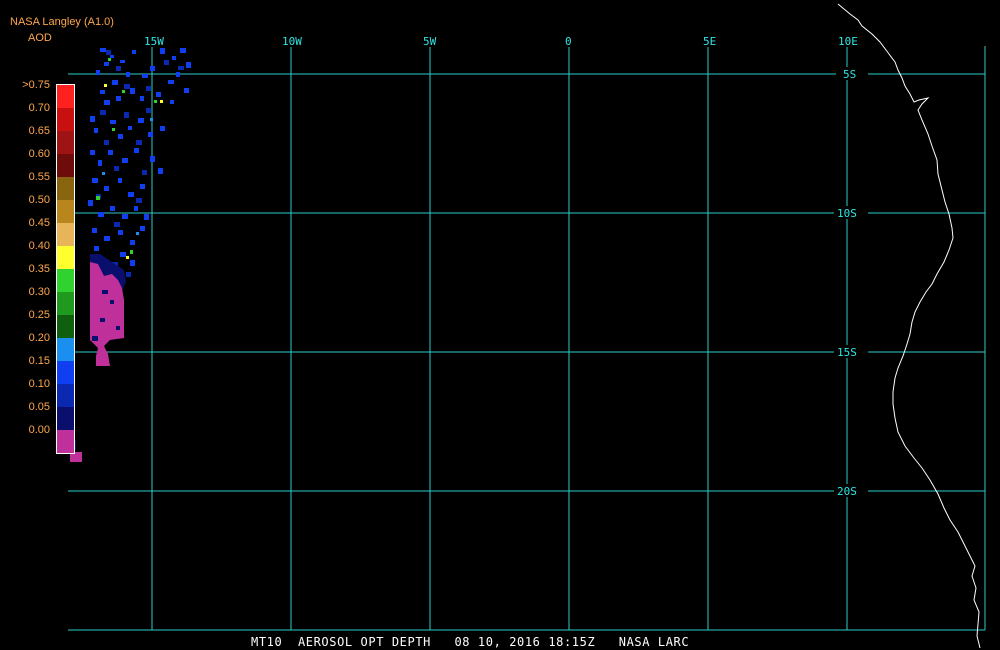  What do you see at coordinates (39, 246) in the screenshot?
I see `legend-label: 0.40` at bounding box center [39, 246].